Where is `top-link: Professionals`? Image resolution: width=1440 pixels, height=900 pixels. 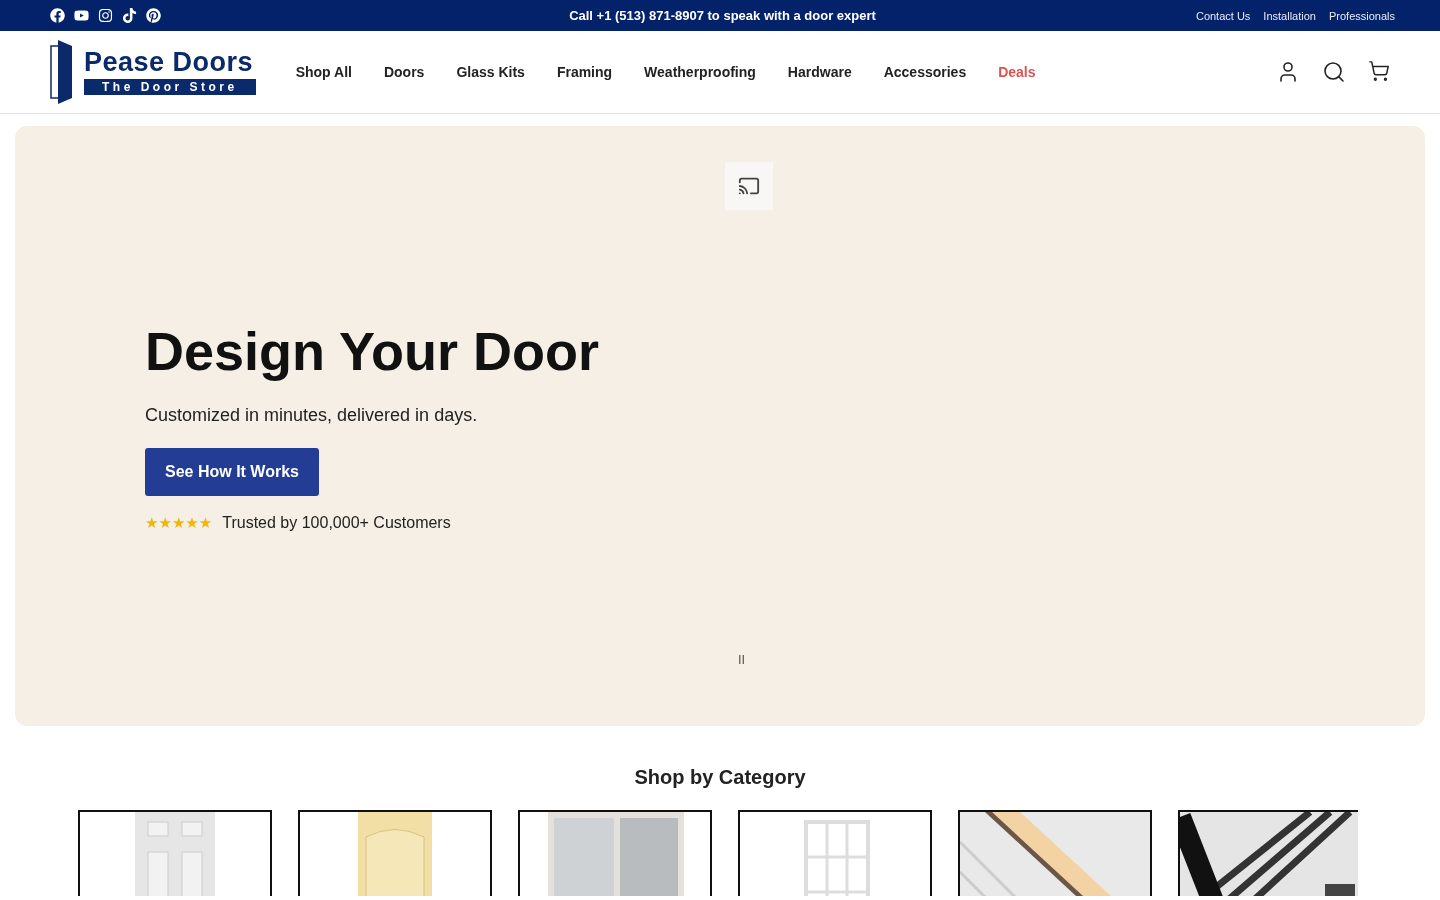
top-link: Professionals is located at coordinates (1361, 15).